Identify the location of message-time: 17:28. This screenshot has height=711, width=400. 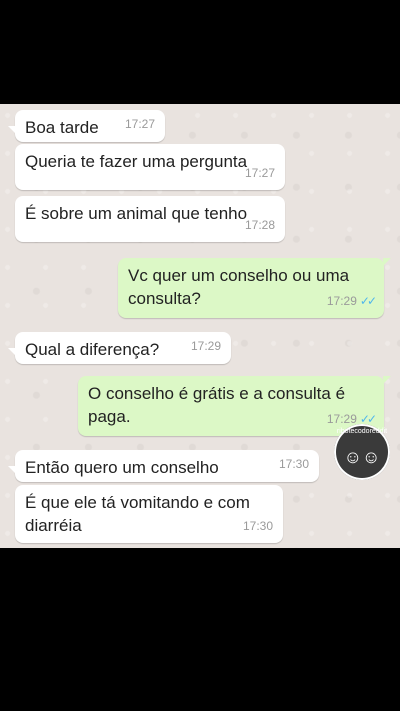
(259, 225).